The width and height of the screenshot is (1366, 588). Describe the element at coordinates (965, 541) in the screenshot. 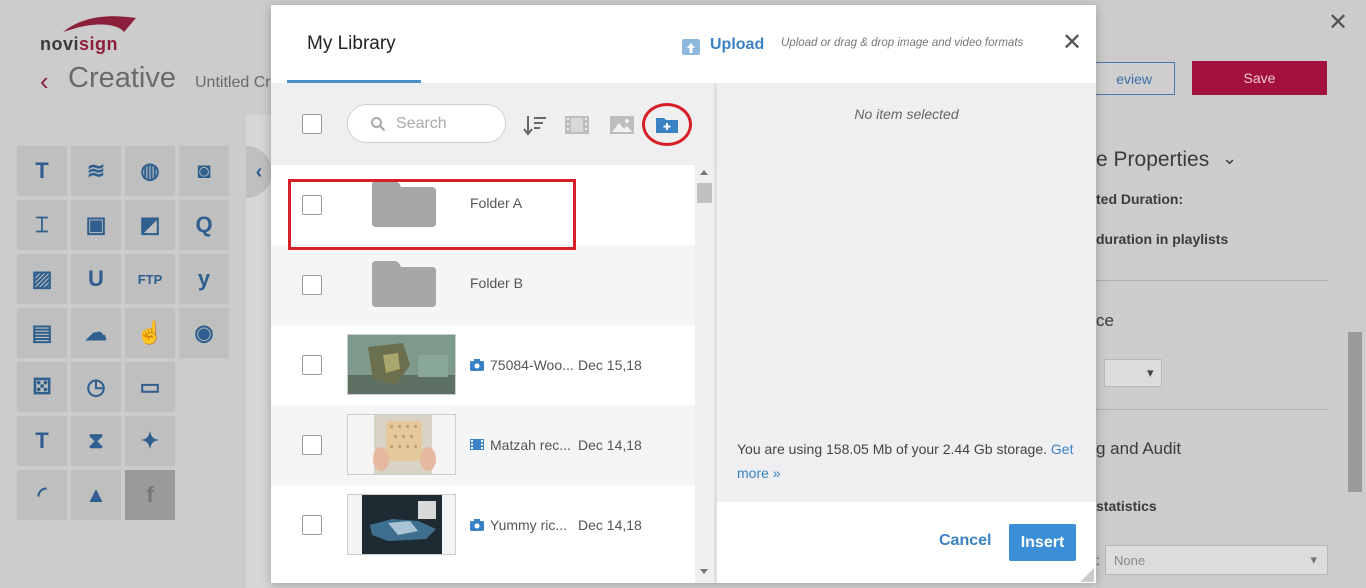

I see `cancel-button: Cancel` at that location.